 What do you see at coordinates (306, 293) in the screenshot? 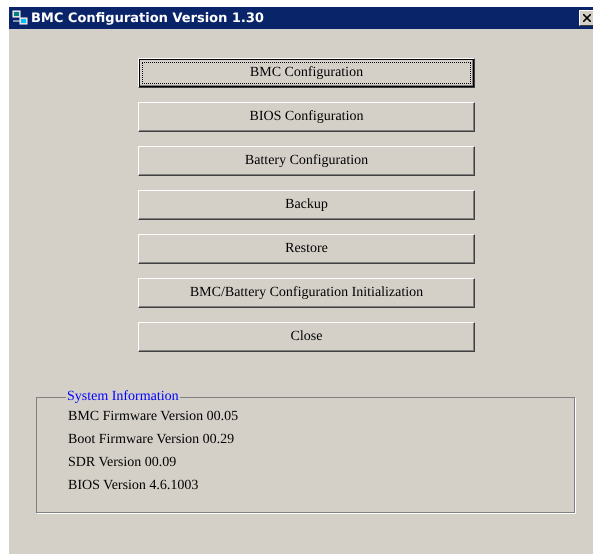
I see `dialog-button: BMC/Battery Configuration Initialization` at bounding box center [306, 293].